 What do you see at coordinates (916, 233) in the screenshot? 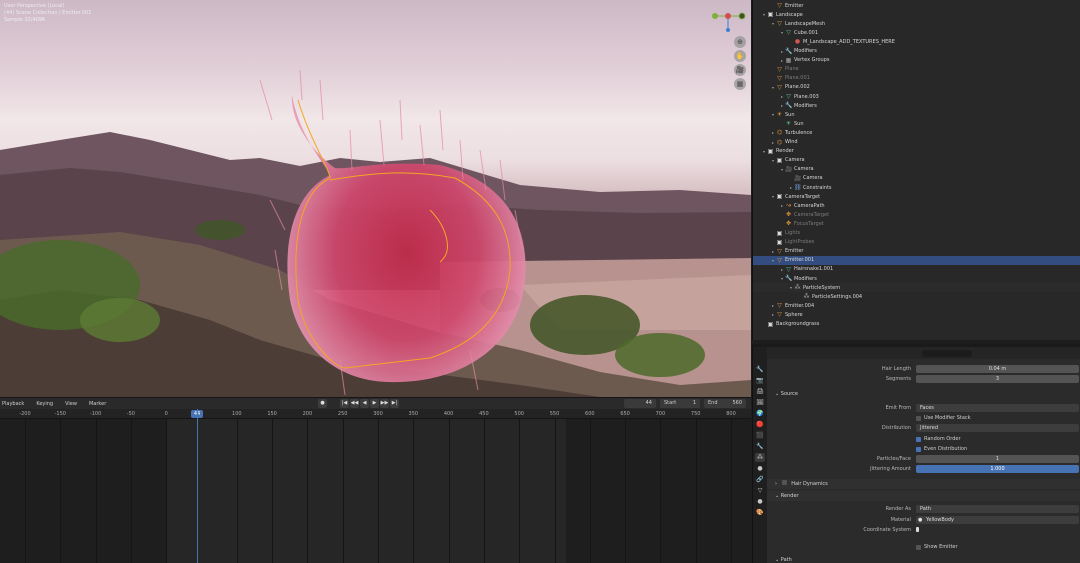
I see `outliner-item: ▣ Lights` at bounding box center [916, 233].